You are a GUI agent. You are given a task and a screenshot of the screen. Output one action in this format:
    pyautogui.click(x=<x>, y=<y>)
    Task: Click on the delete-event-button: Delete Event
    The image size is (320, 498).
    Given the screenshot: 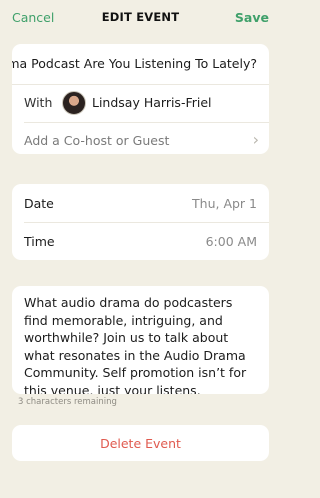 What is the action you would take?
    pyautogui.click(x=140, y=443)
    